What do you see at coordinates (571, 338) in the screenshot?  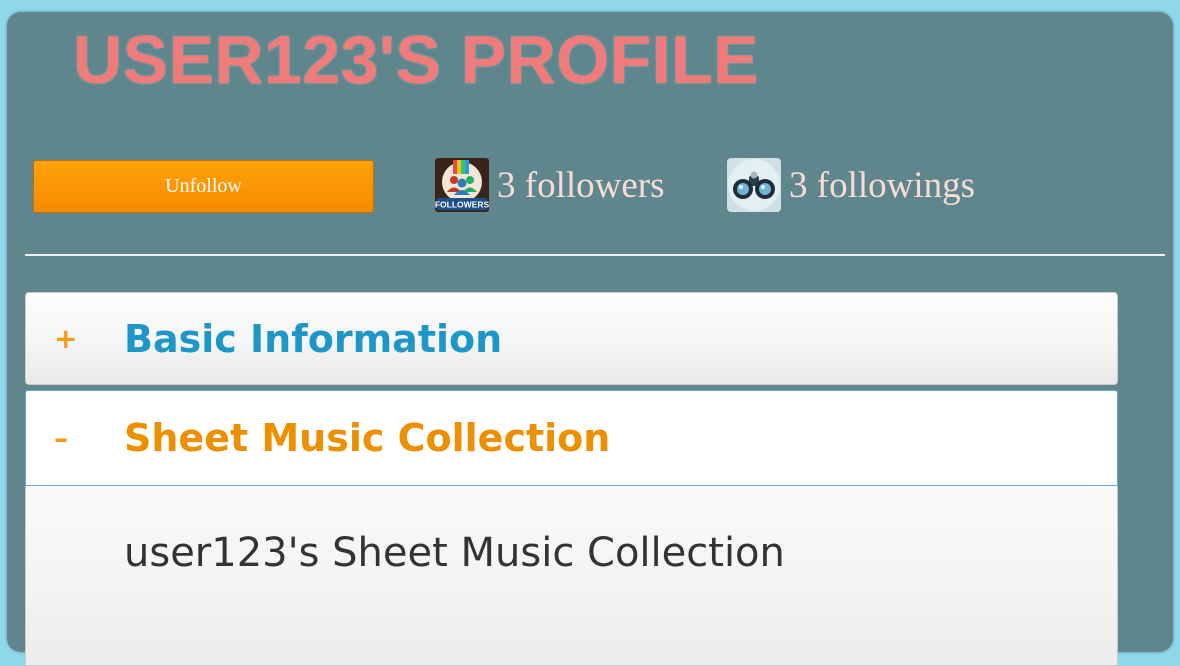 I see `accordion-basic-information: + Basic Information` at bounding box center [571, 338].